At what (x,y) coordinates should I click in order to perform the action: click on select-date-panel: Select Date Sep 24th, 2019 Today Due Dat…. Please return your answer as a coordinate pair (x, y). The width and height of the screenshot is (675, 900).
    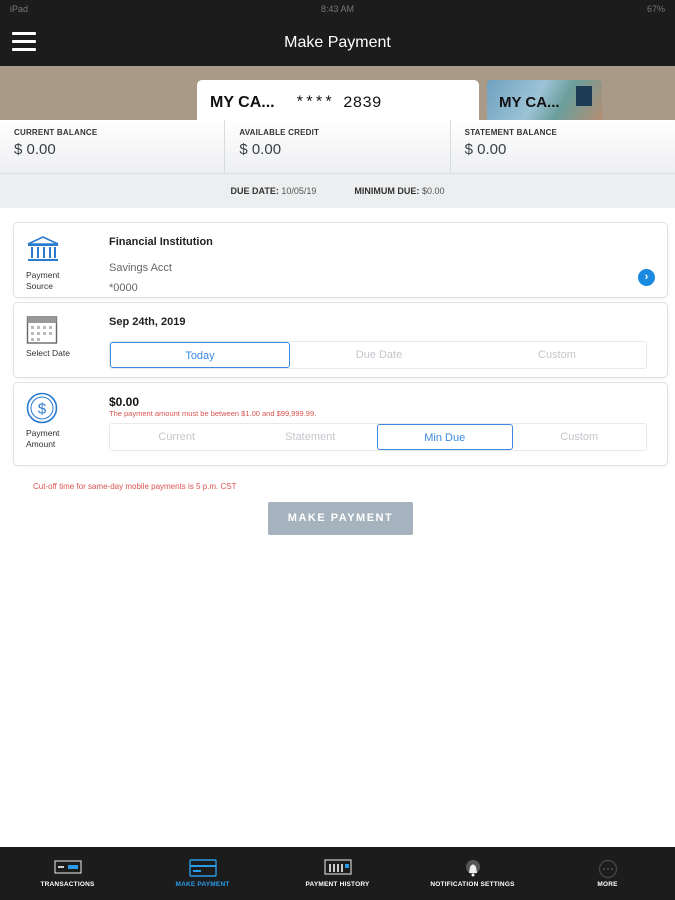
    Looking at the image, I should click on (340, 340).